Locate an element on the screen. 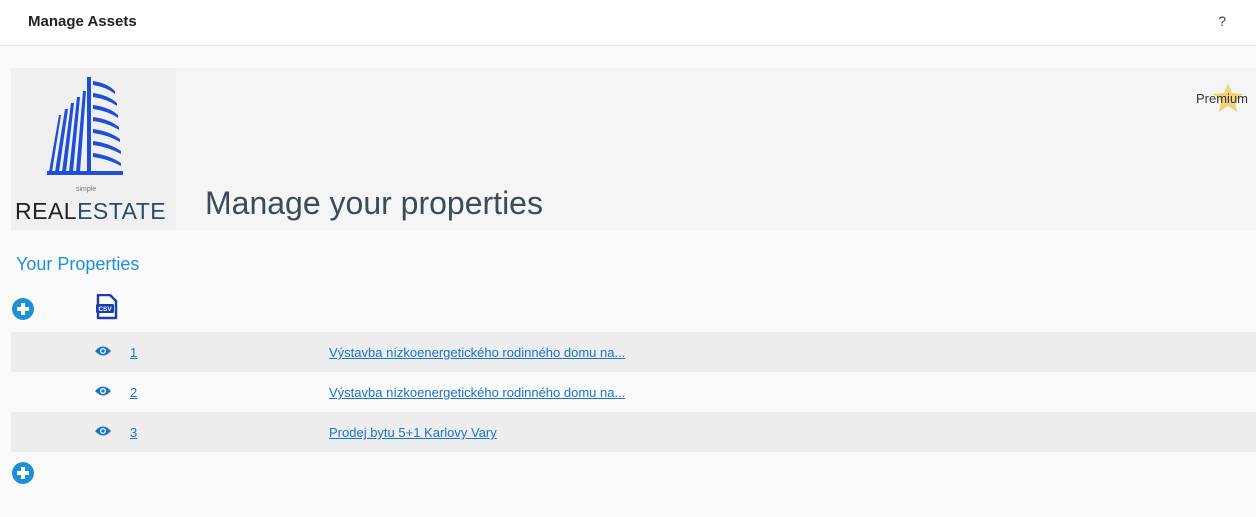  help-button: ? is located at coordinates (1222, 21).